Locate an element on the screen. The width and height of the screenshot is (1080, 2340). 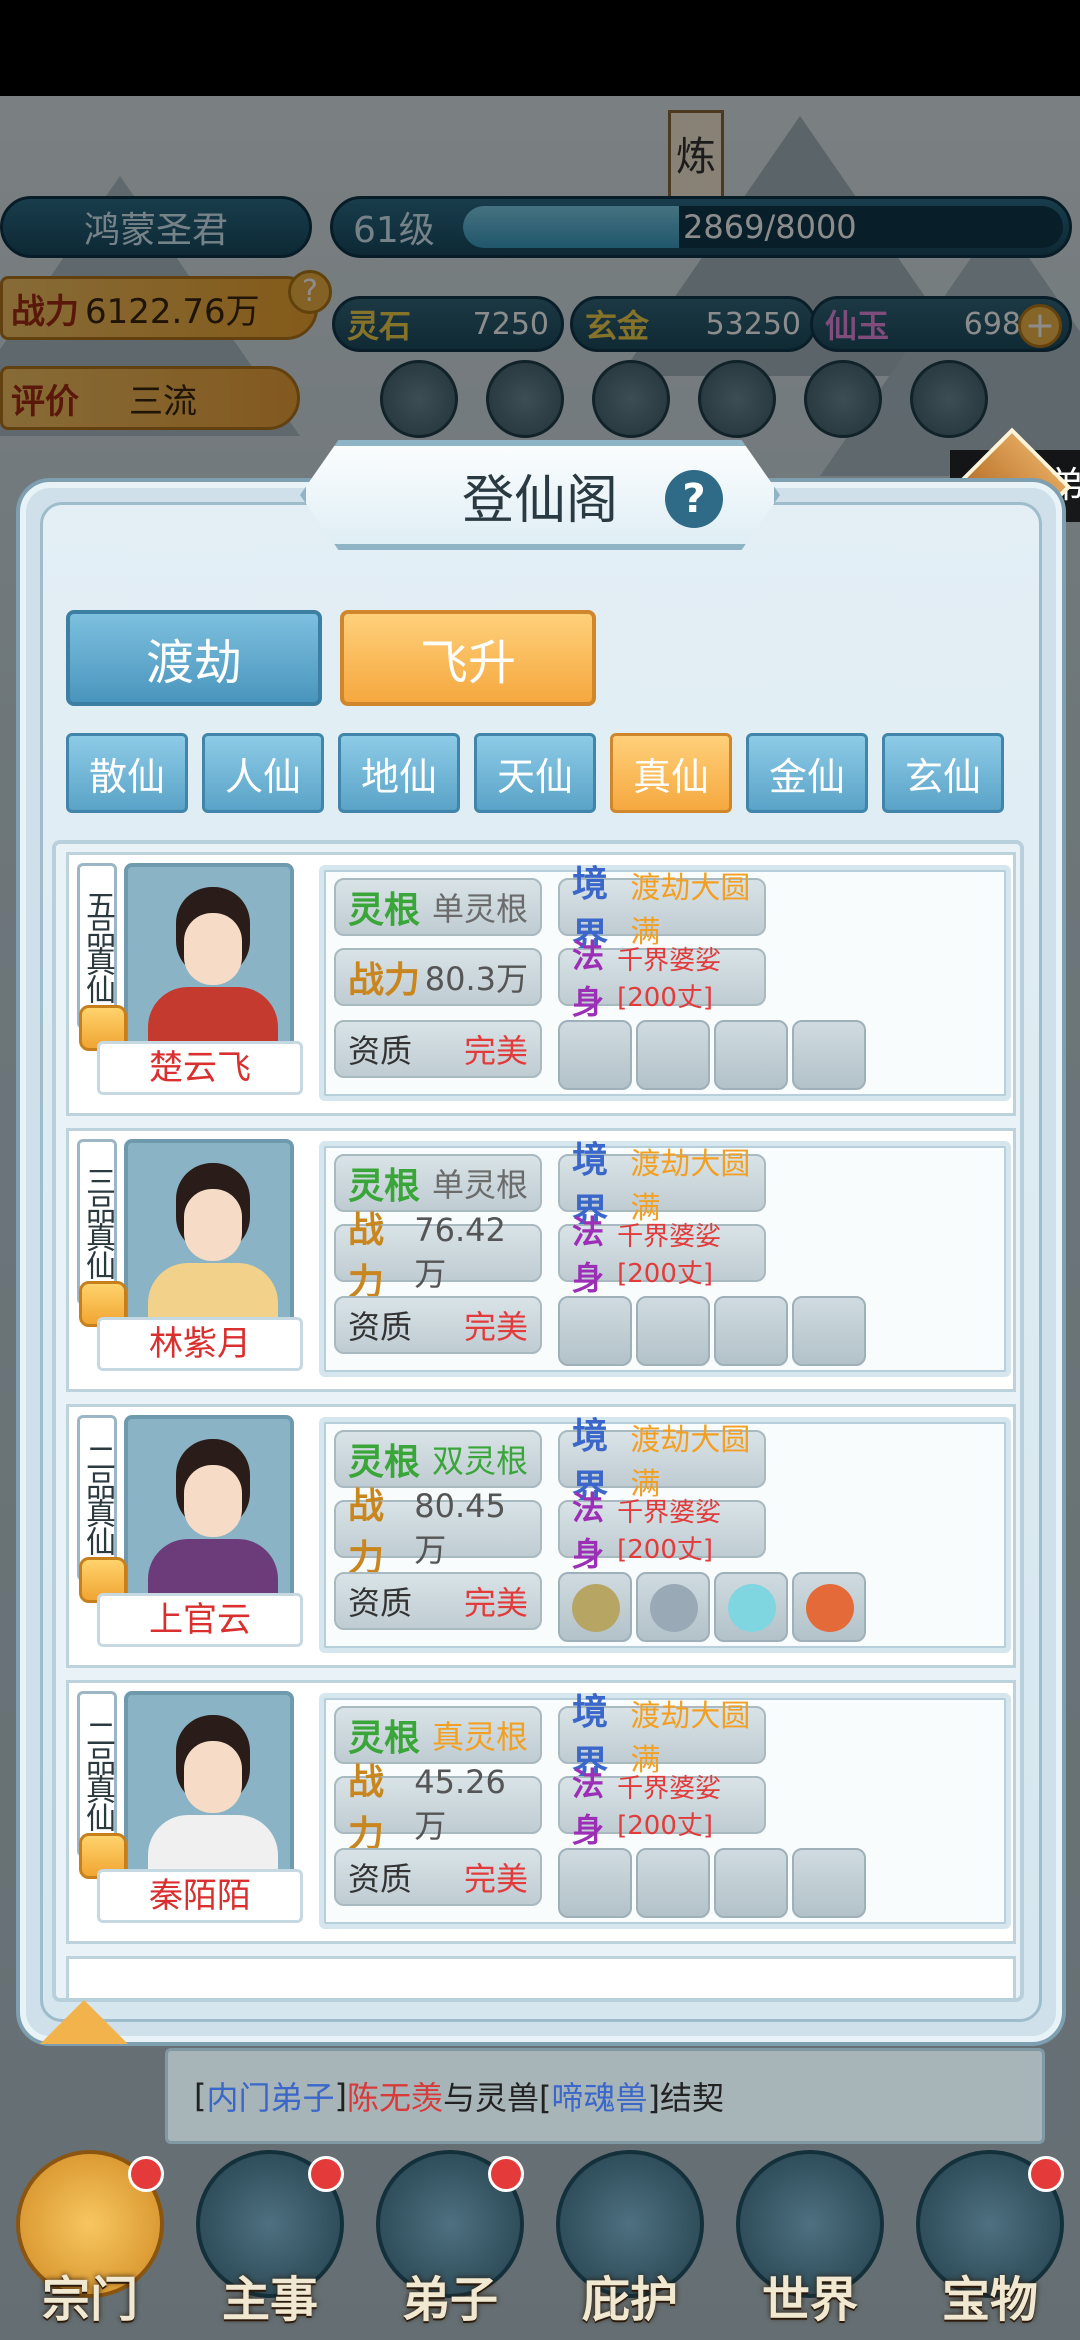
rank-label: 地仙 is located at coordinates (398, 776).